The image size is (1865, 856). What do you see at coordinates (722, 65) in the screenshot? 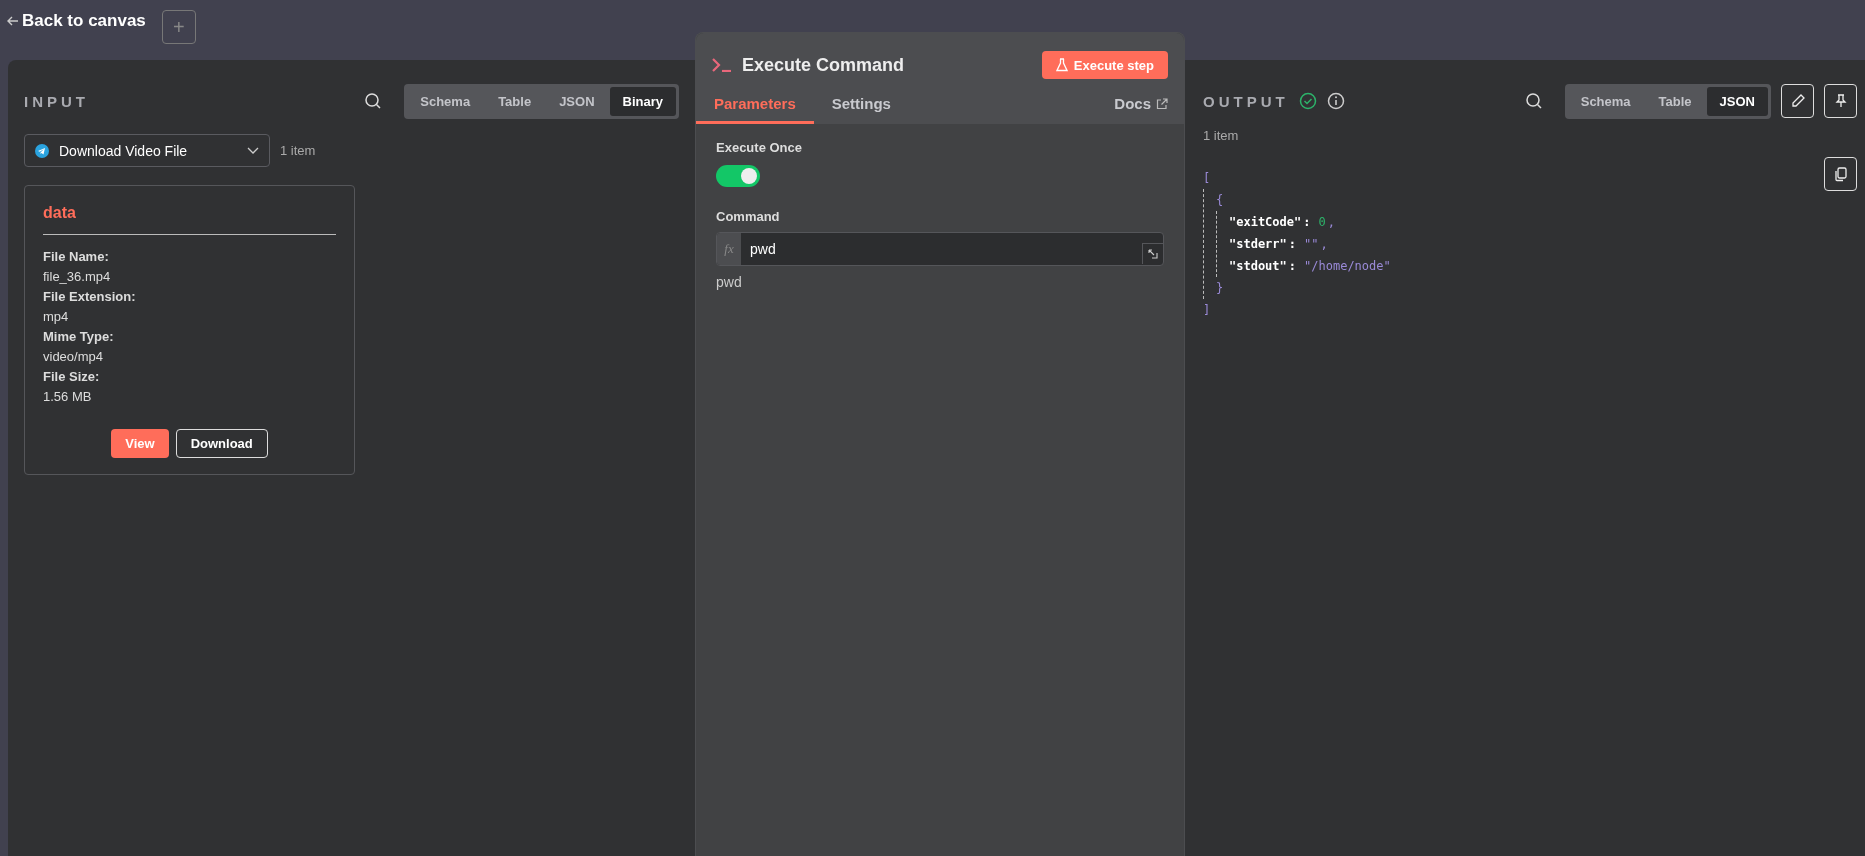
I see `terminal-icon` at bounding box center [722, 65].